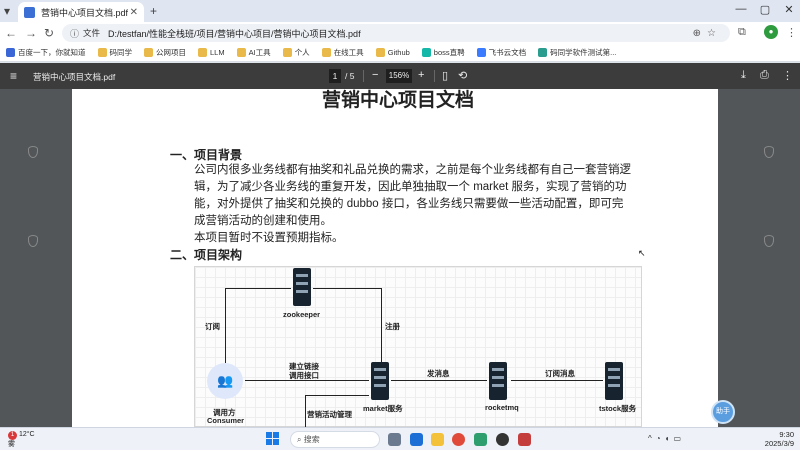  What do you see at coordinates (49, 33) in the screenshot?
I see `reload-icon: ↻` at bounding box center [49, 33].